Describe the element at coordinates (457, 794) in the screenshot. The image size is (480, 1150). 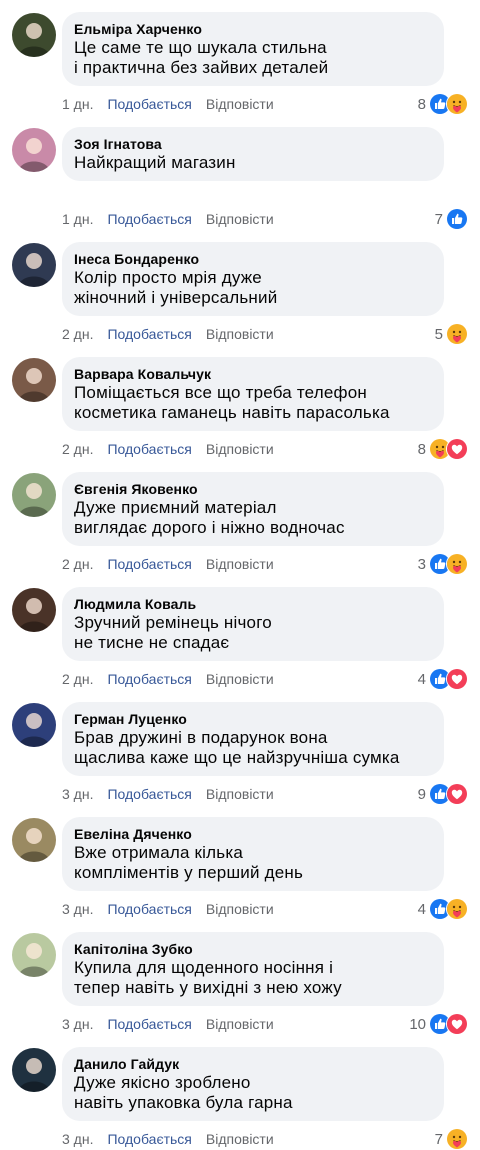
I see `love-icon` at that location.